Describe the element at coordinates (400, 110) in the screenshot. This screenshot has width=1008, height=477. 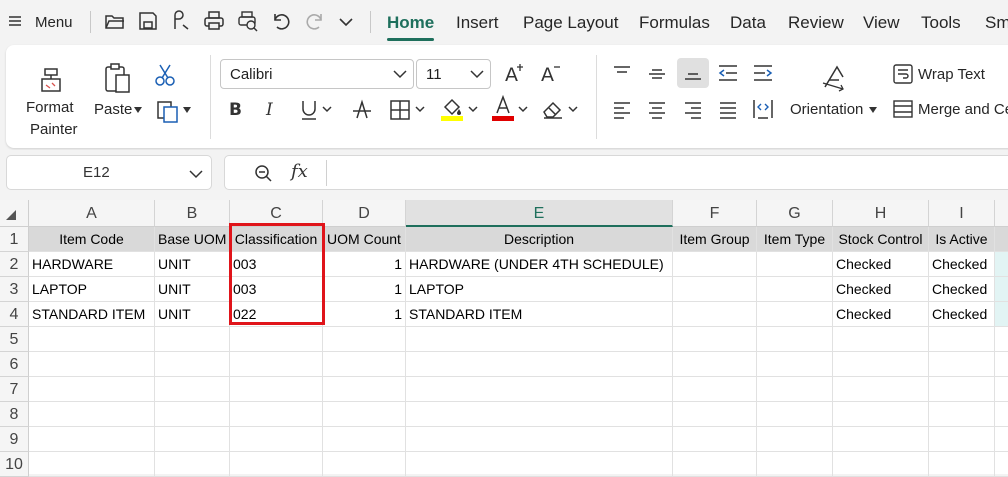
I see `borders-icon` at that location.